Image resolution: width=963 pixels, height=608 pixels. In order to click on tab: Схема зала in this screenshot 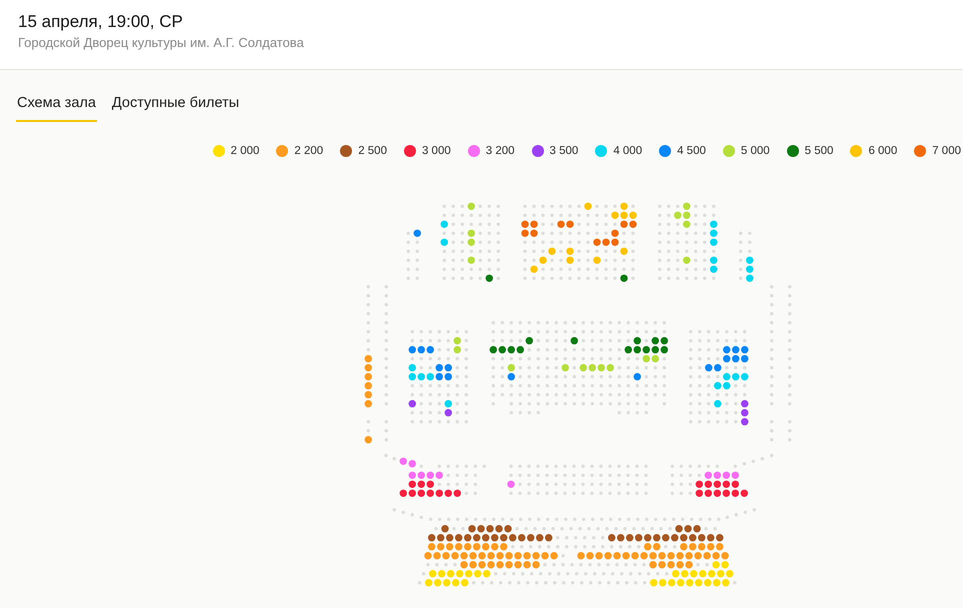, I will do `click(56, 108)`.